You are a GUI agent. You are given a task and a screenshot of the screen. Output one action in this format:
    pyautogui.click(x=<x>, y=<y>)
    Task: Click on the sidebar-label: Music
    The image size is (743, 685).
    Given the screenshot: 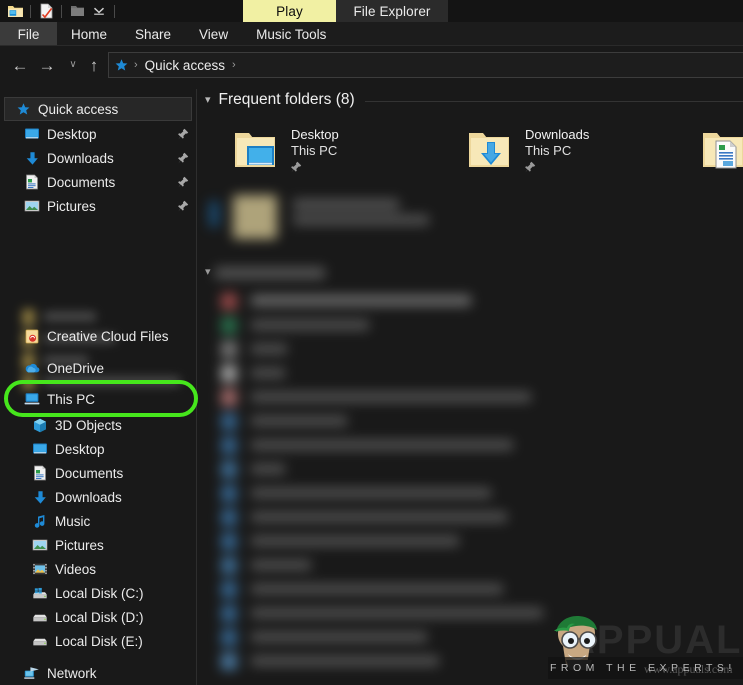 What is the action you would take?
    pyautogui.click(x=73, y=521)
    